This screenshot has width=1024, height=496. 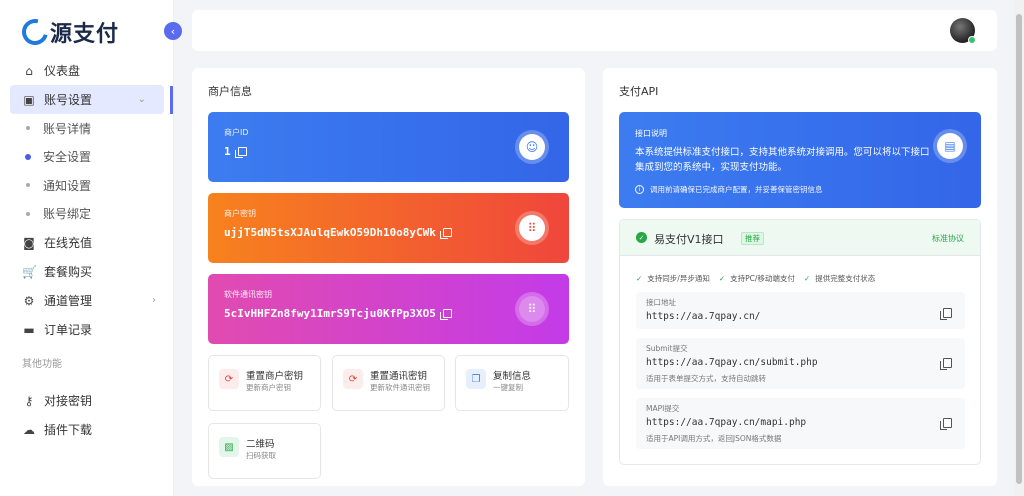 What do you see at coordinates (722, 278) in the screenshot?
I see `check-icon: ✓` at bounding box center [722, 278].